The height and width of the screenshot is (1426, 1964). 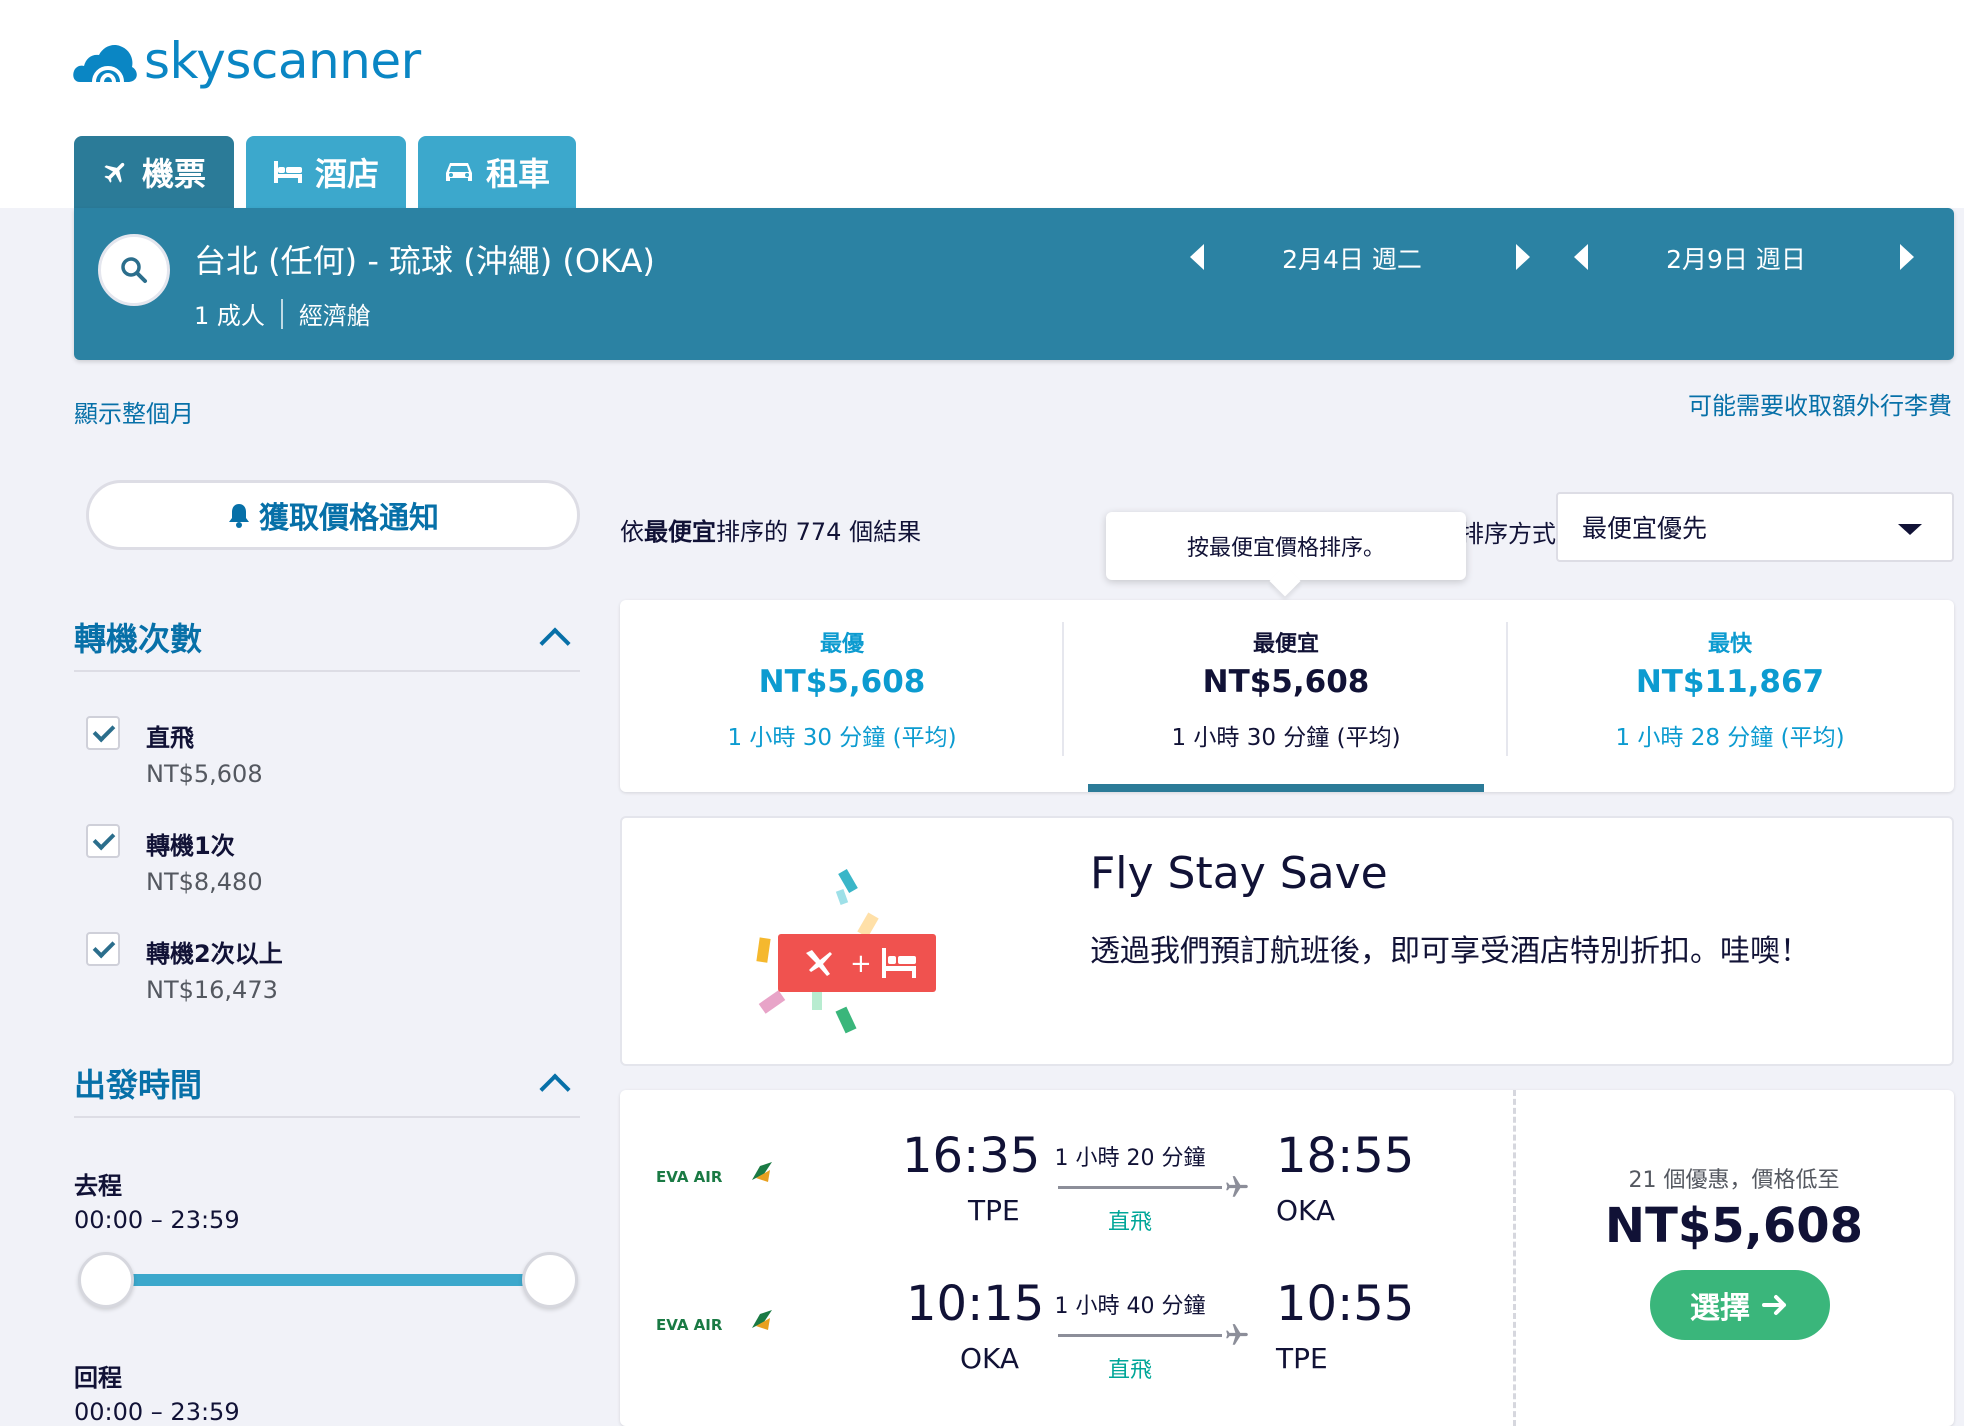 I want to click on product-tabs: 機票 酒店 租車, so click(x=325, y=172).